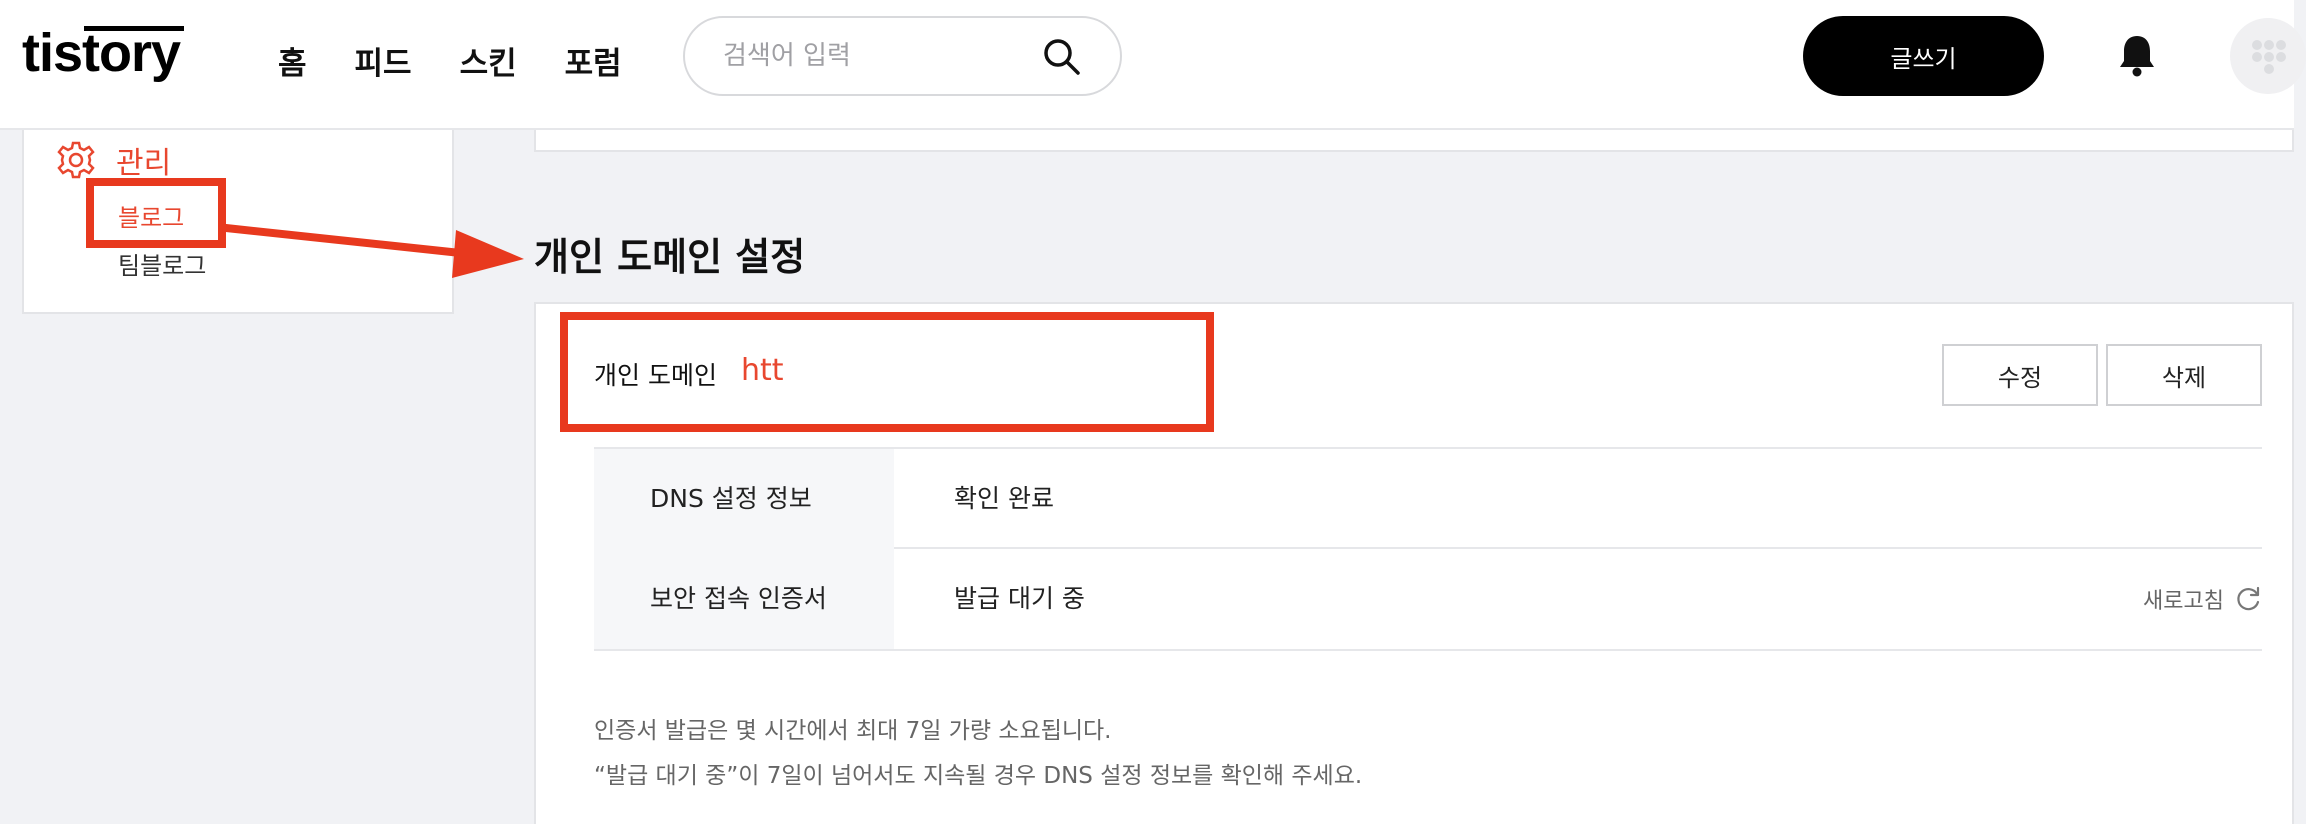 The height and width of the screenshot is (824, 2306). Describe the element at coordinates (2248, 598) in the screenshot. I see `refresh-icon` at that location.